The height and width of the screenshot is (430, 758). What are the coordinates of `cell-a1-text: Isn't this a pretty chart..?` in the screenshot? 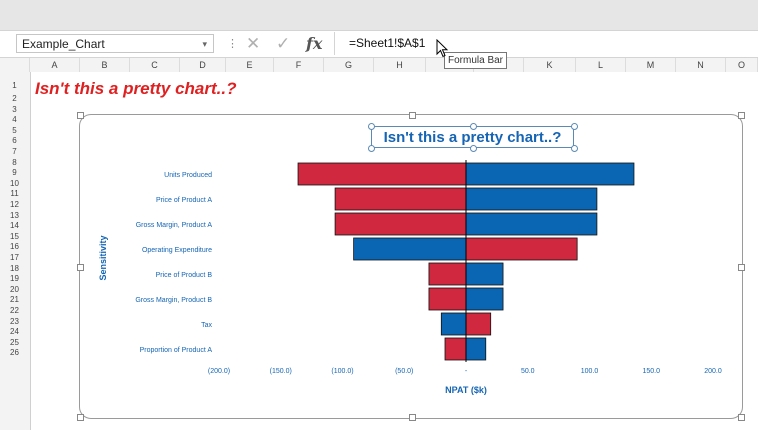 It's located at (135, 89).